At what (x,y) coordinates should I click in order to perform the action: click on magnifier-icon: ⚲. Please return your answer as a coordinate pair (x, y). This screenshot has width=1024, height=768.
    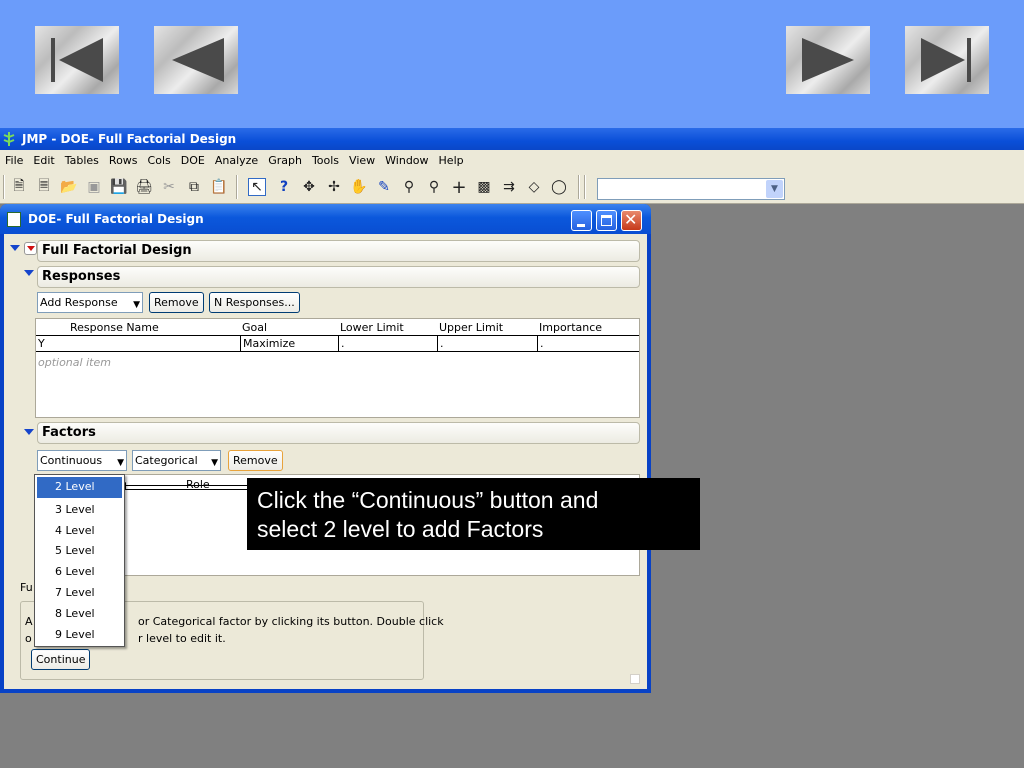
    Looking at the image, I should click on (434, 187).